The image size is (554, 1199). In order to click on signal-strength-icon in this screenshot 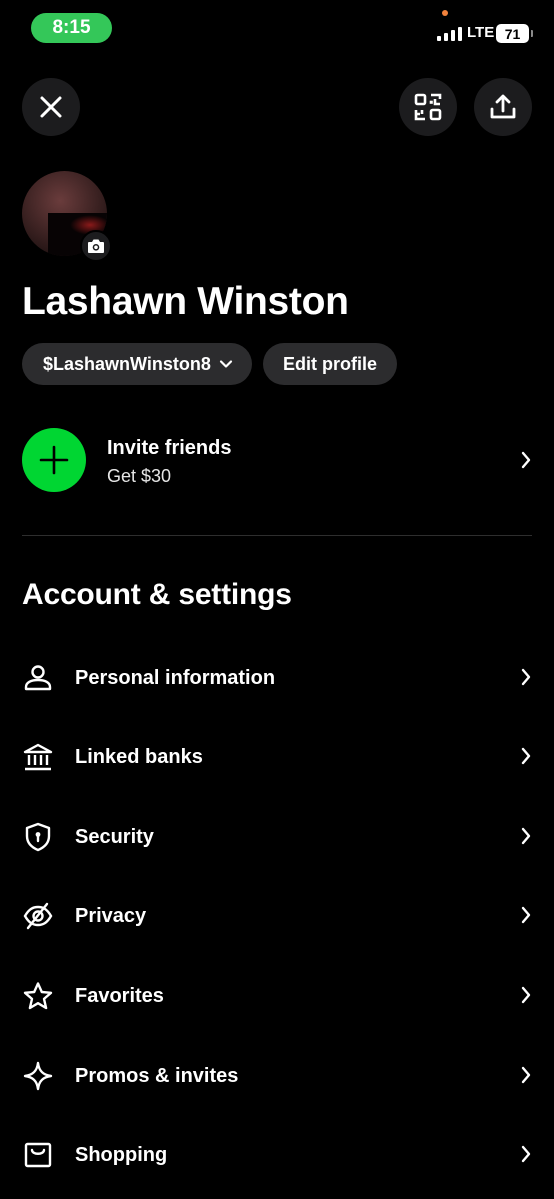, I will do `click(449, 33)`.